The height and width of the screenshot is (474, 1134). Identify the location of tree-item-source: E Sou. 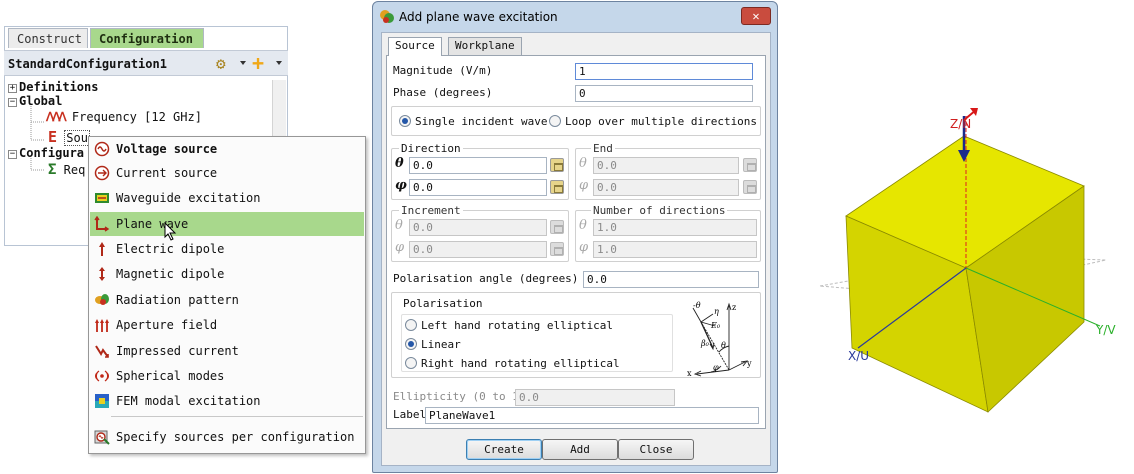
(69, 137).